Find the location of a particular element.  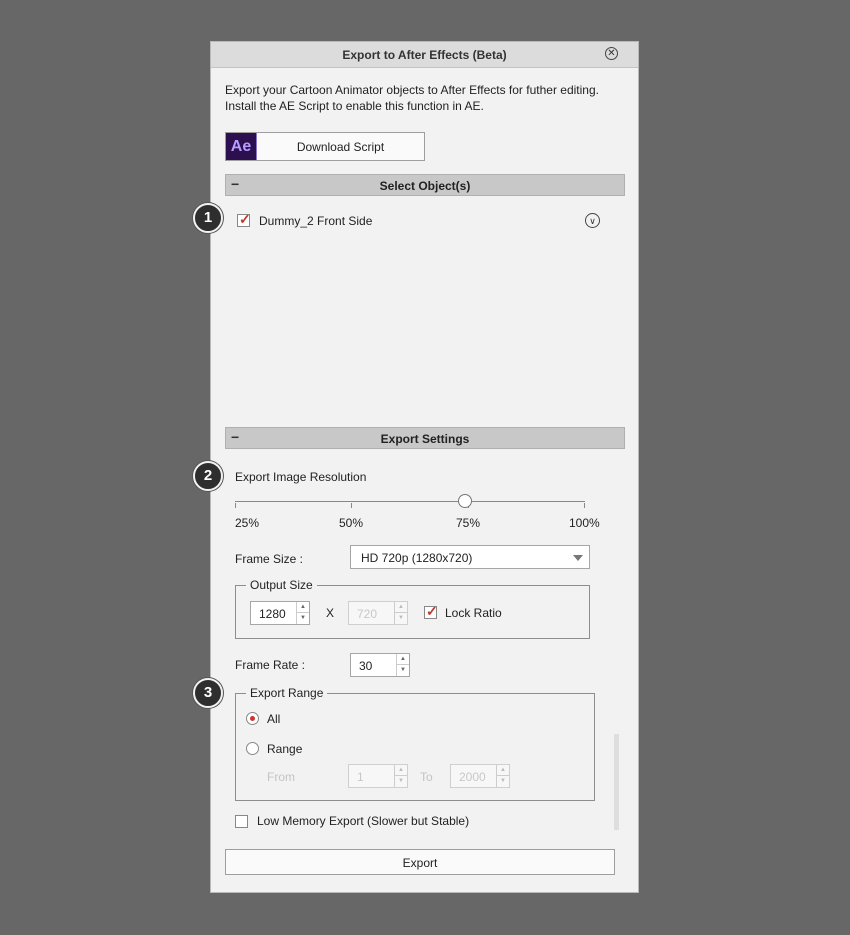

title-bar: Export to After Effects (Beta) ✕ is located at coordinates (424, 55).